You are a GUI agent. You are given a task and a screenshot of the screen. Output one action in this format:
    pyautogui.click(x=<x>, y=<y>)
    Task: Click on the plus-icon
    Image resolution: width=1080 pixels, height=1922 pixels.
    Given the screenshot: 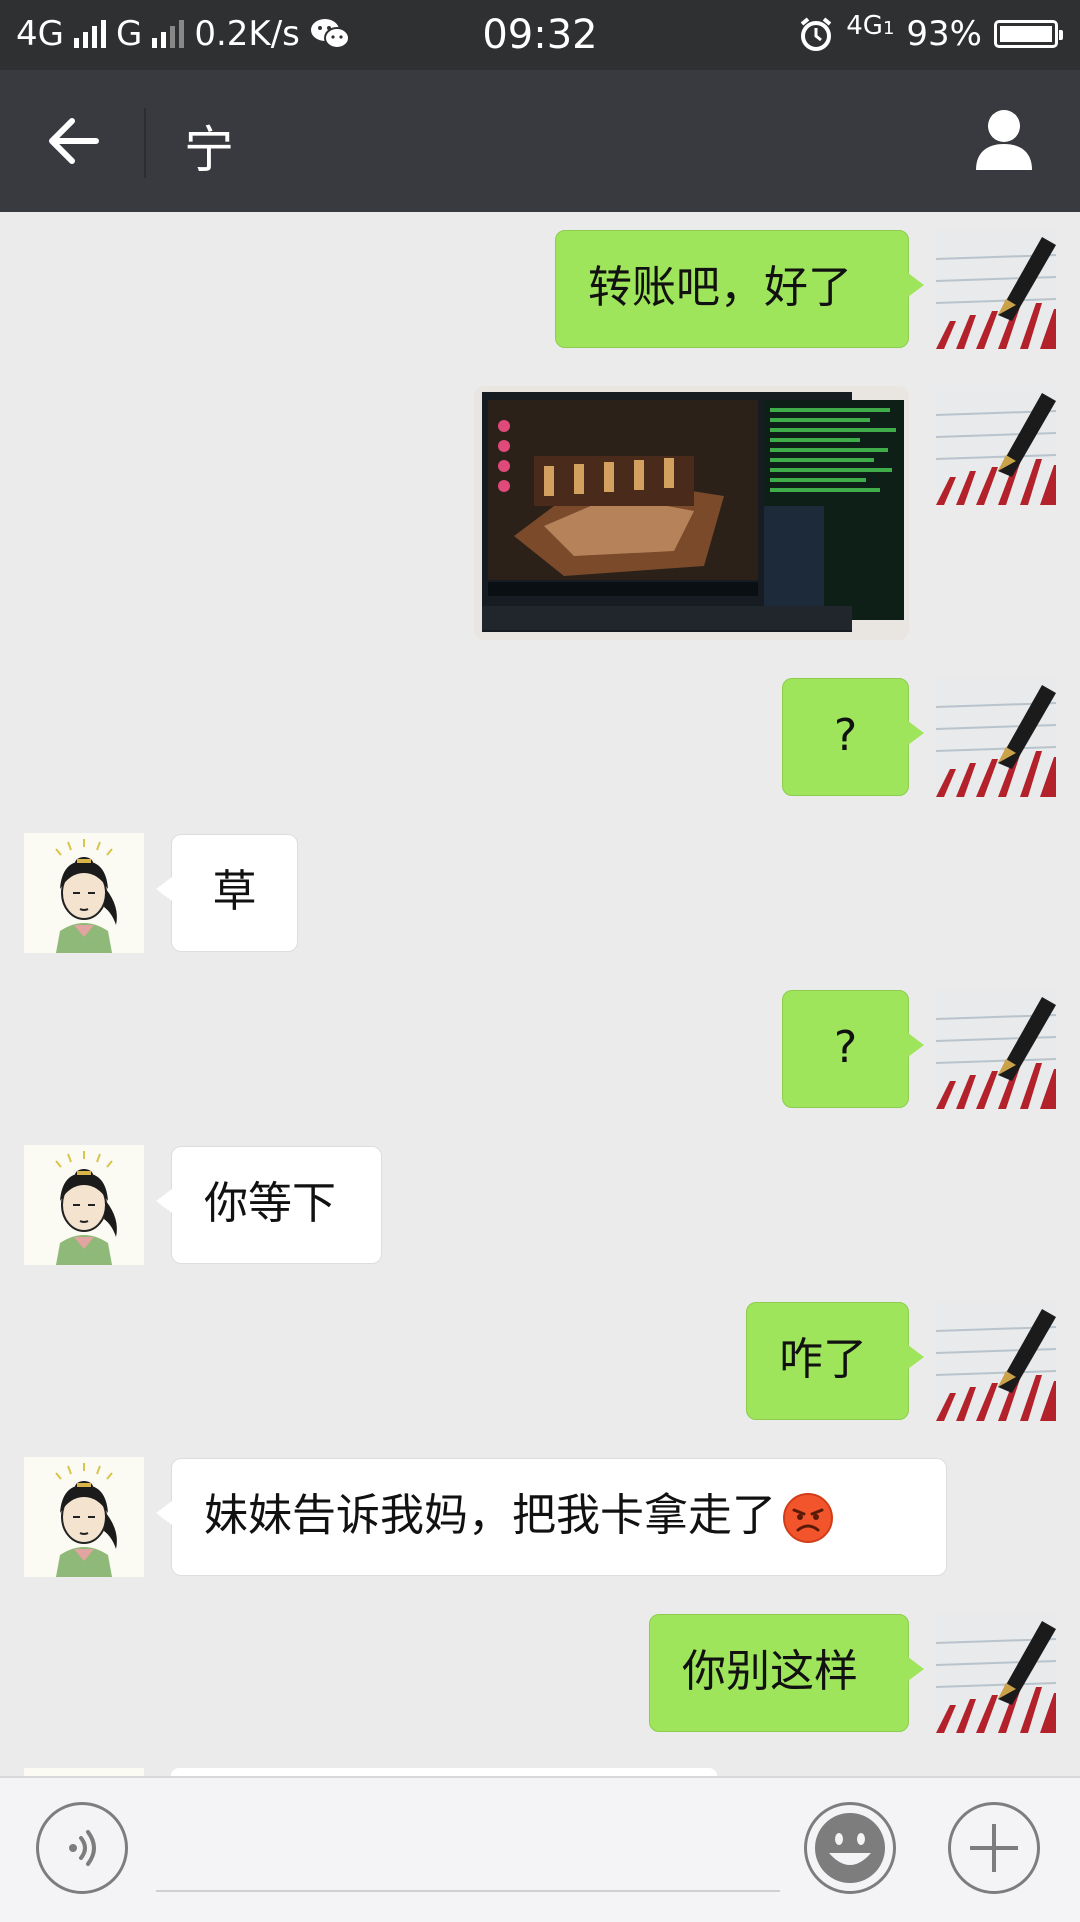 What is the action you would take?
    pyautogui.click(x=994, y=1848)
    